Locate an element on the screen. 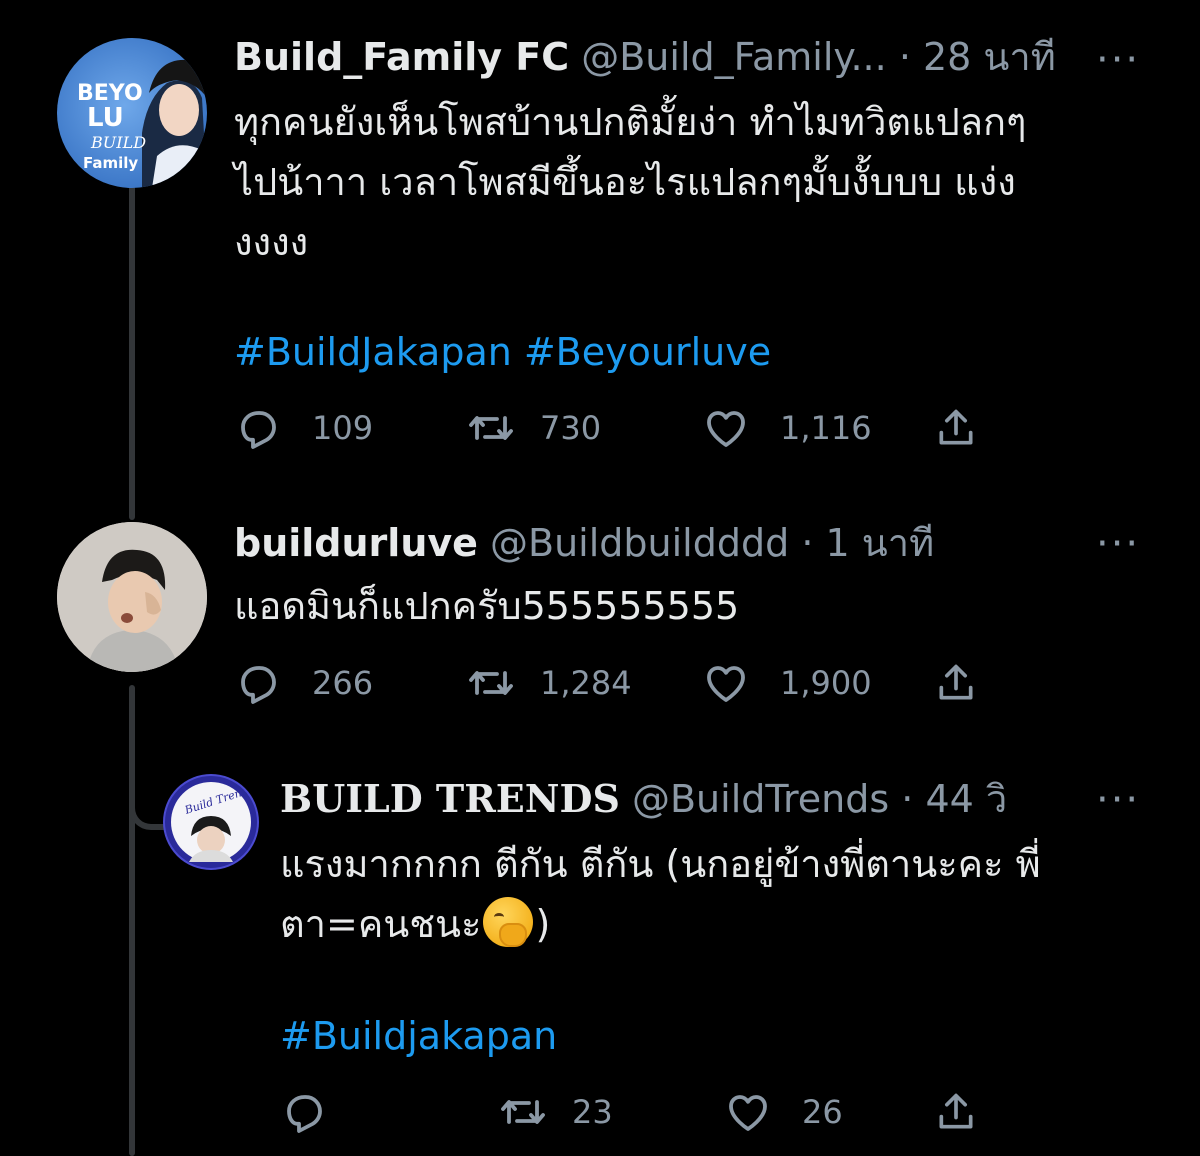 This screenshot has height=1156, width=1200. reply-button: 266 is located at coordinates (303, 683).